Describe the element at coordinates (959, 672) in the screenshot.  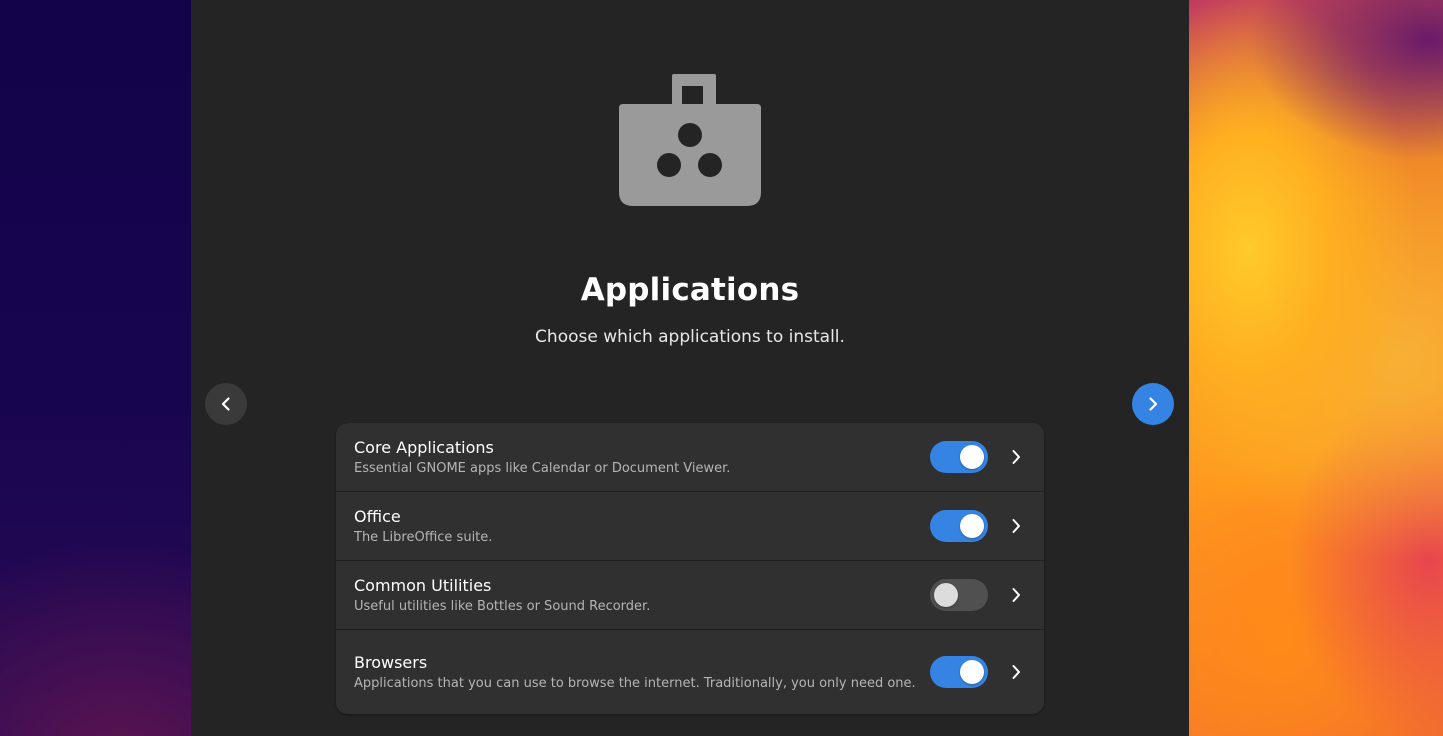
I see `browsers-toggle` at that location.